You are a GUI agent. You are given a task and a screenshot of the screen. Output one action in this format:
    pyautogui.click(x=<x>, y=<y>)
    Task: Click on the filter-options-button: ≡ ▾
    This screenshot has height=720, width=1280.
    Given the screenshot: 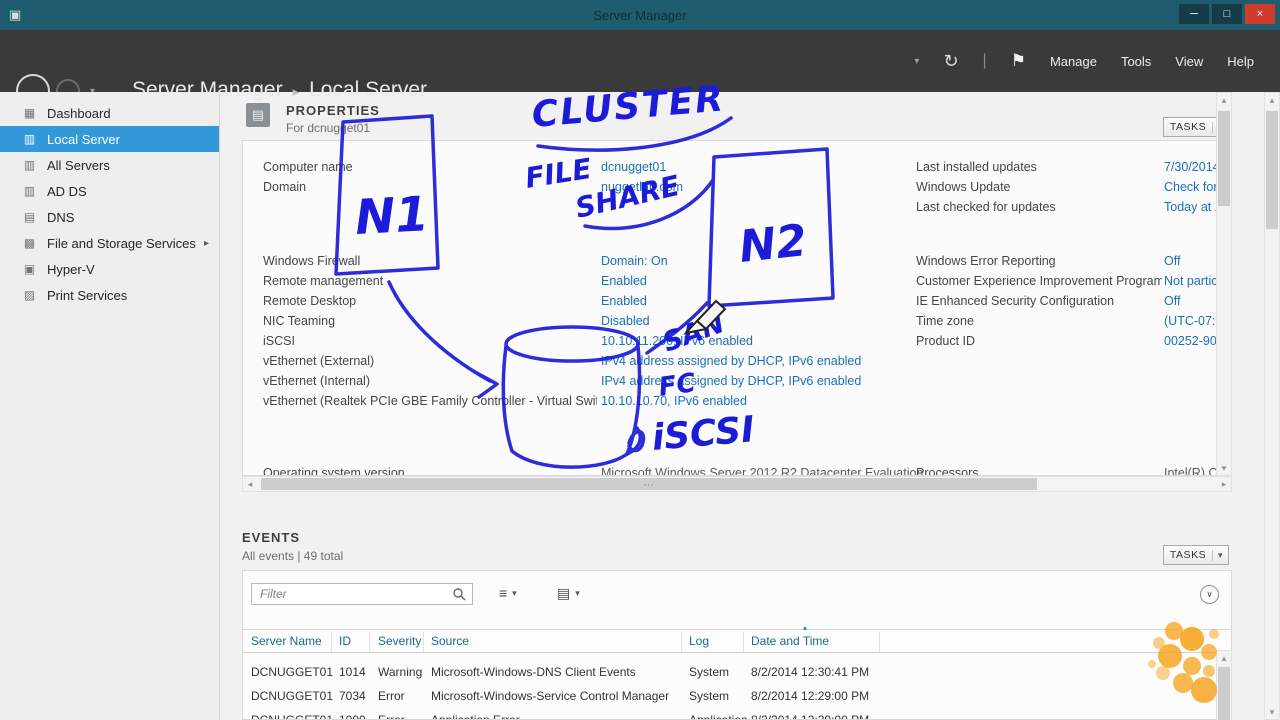 What is the action you would take?
    pyautogui.click(x=508, y=593)
    